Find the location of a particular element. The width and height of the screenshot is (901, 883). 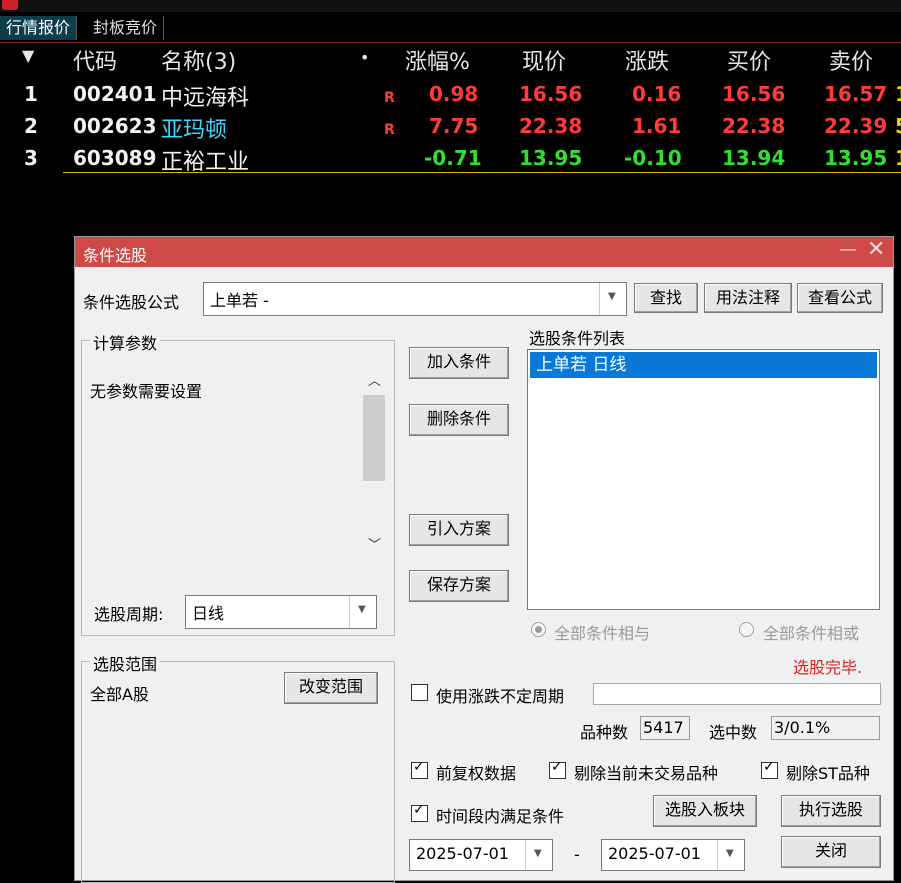

forward-adjusted-label: 前复权数据 is located at coordinates (476, 772).